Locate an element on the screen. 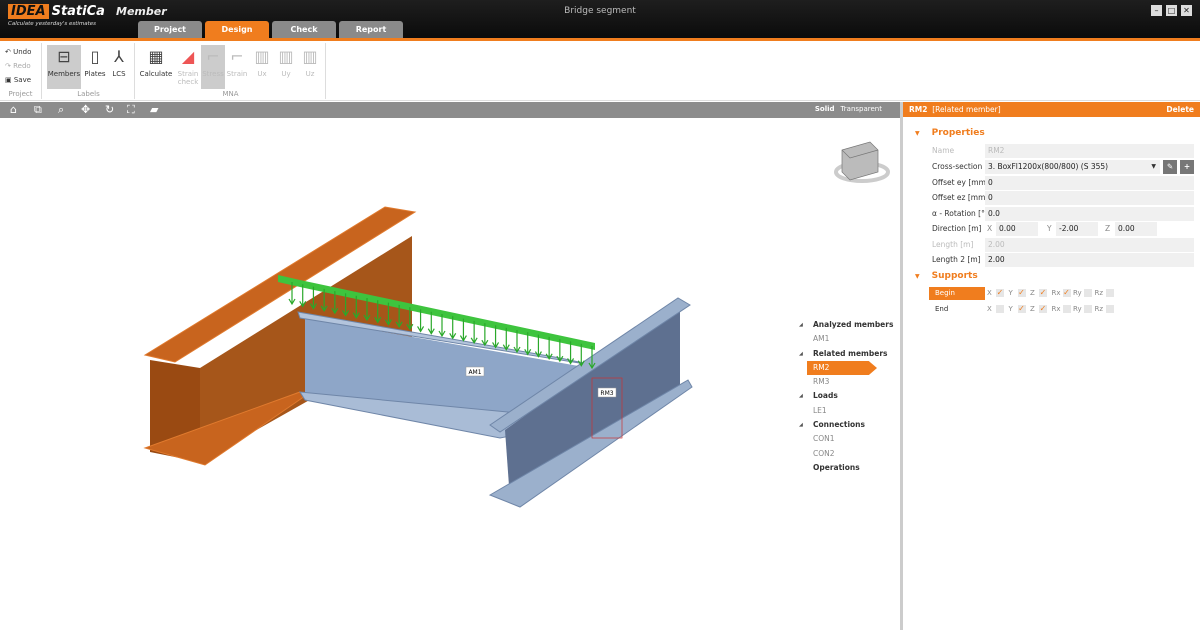 This screenshot has height=632, width=1200. offset-ey-field: Offset ey [mm] 0 is located at coordinates (1061, 183).